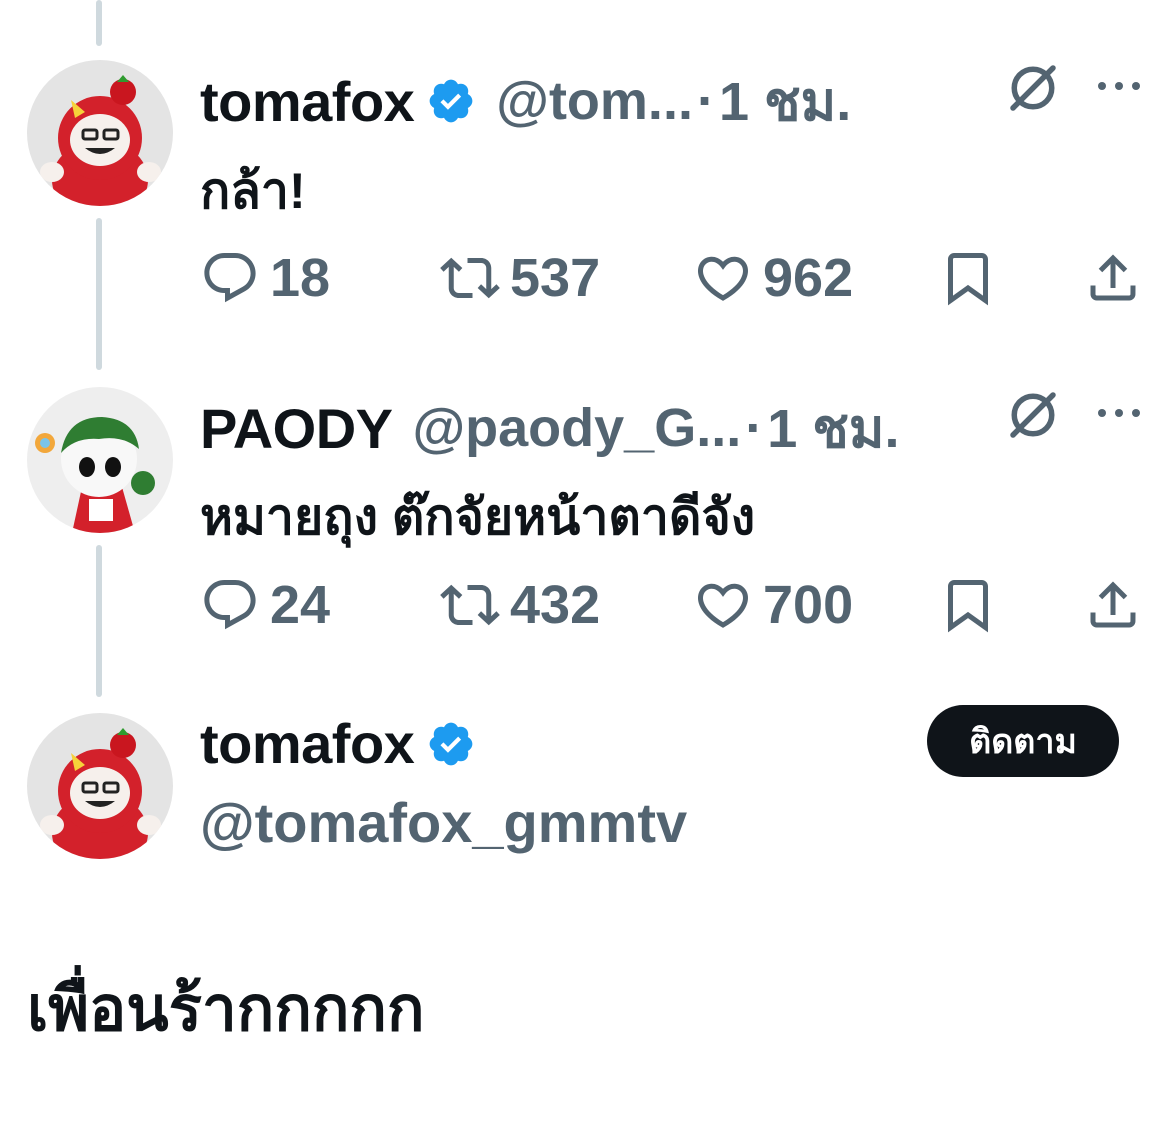 The height and width of the screenshot is (1123, 1170). I want to click on post-text: เพื่อนร้ากกกกก, so click(226, 1009).